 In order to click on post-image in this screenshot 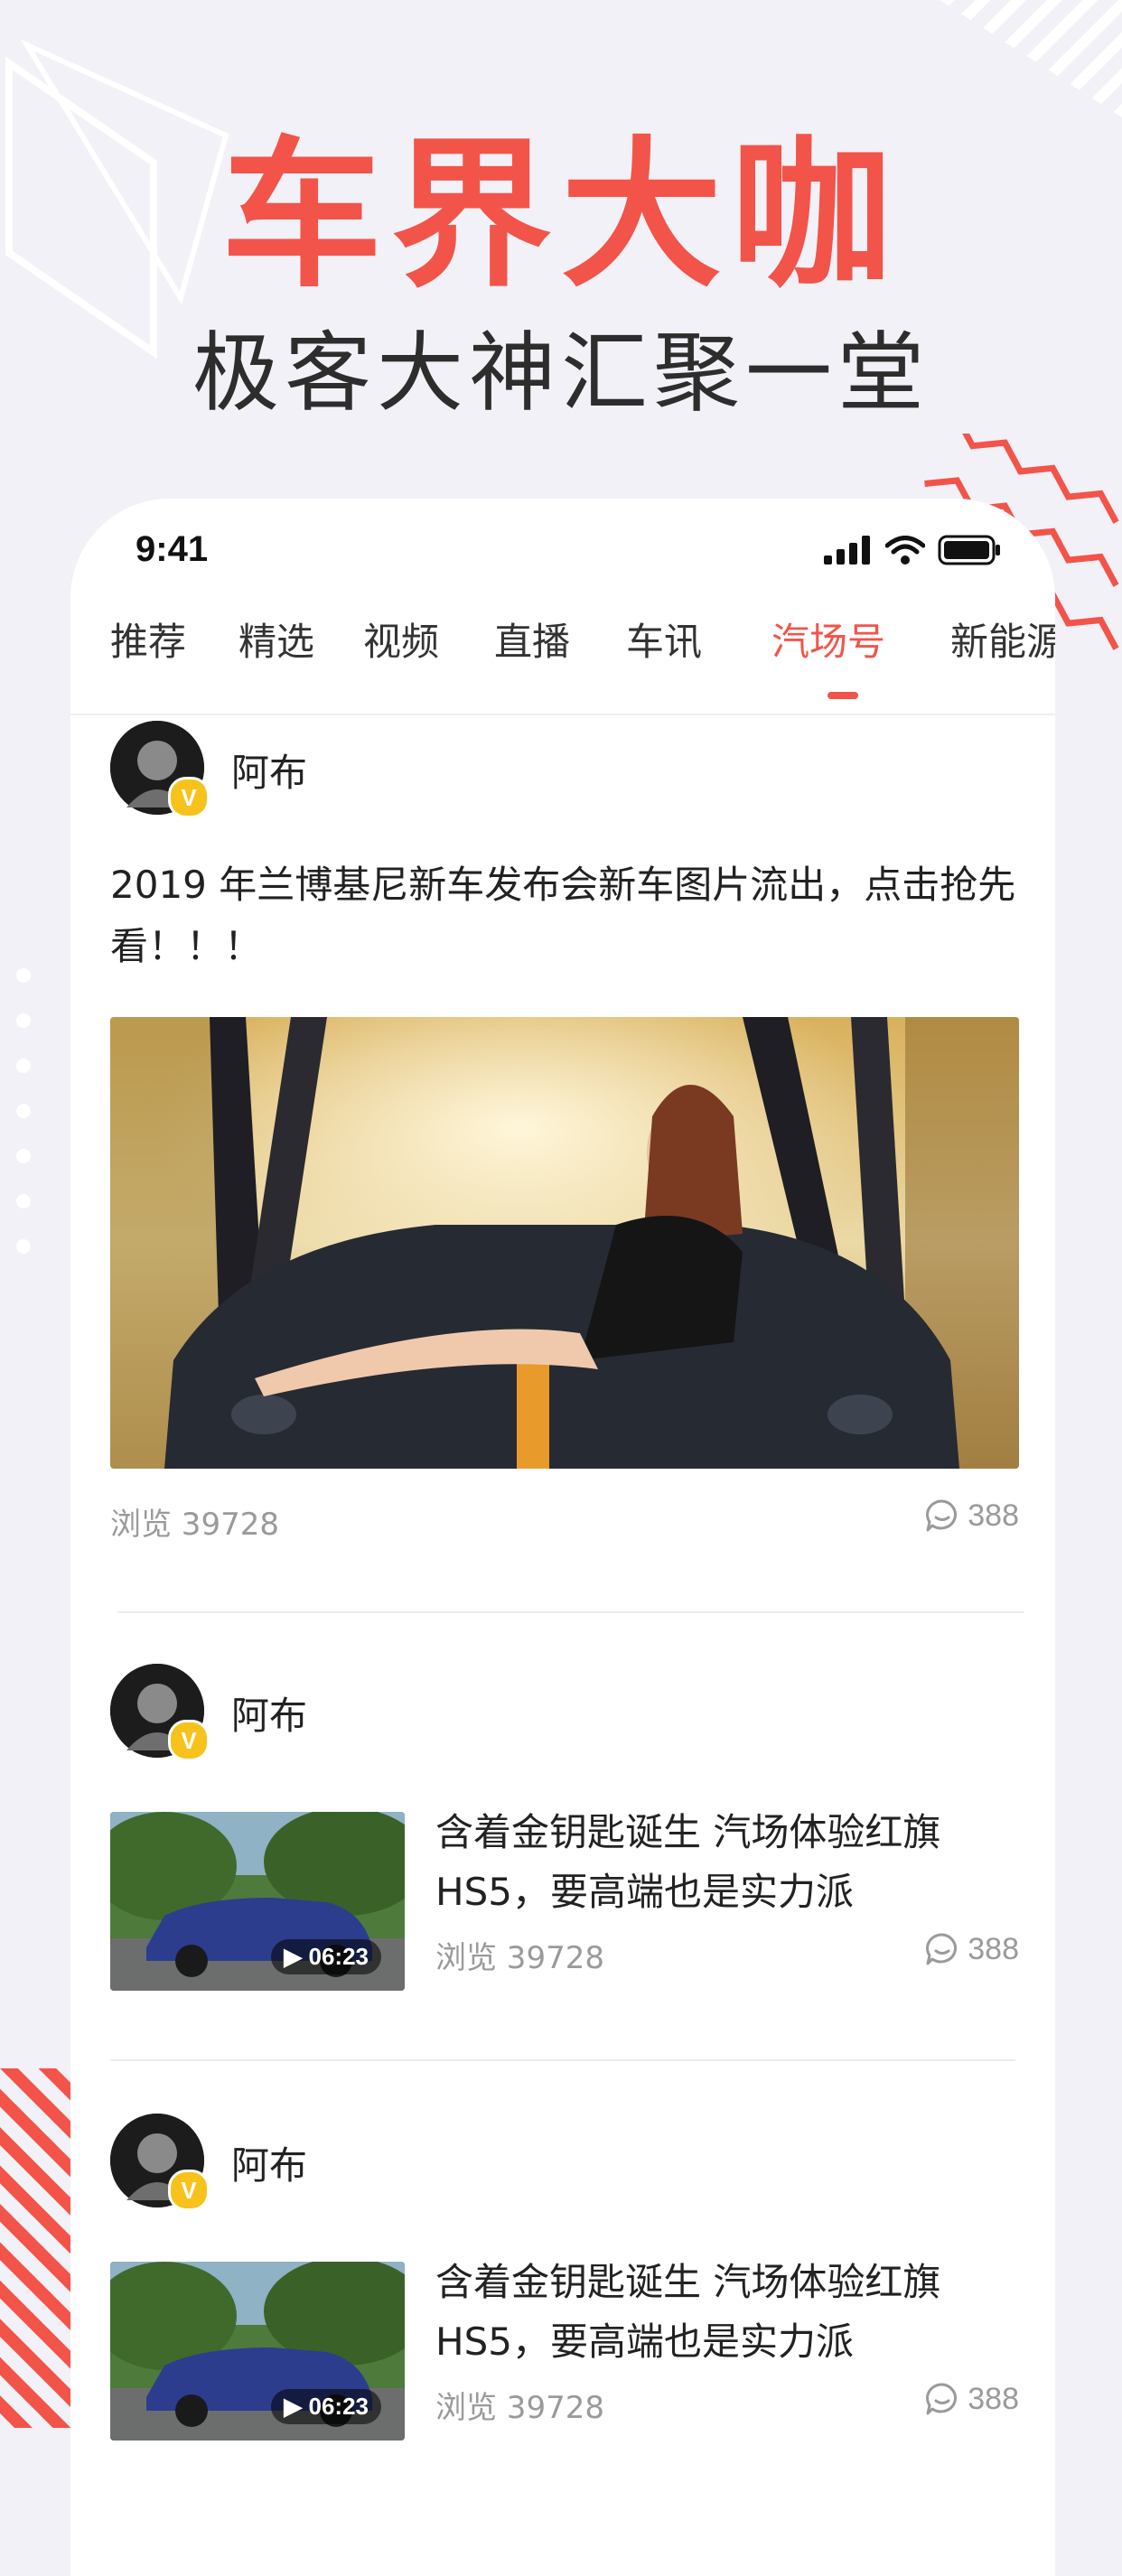, I will do `click(564, 1243)`.